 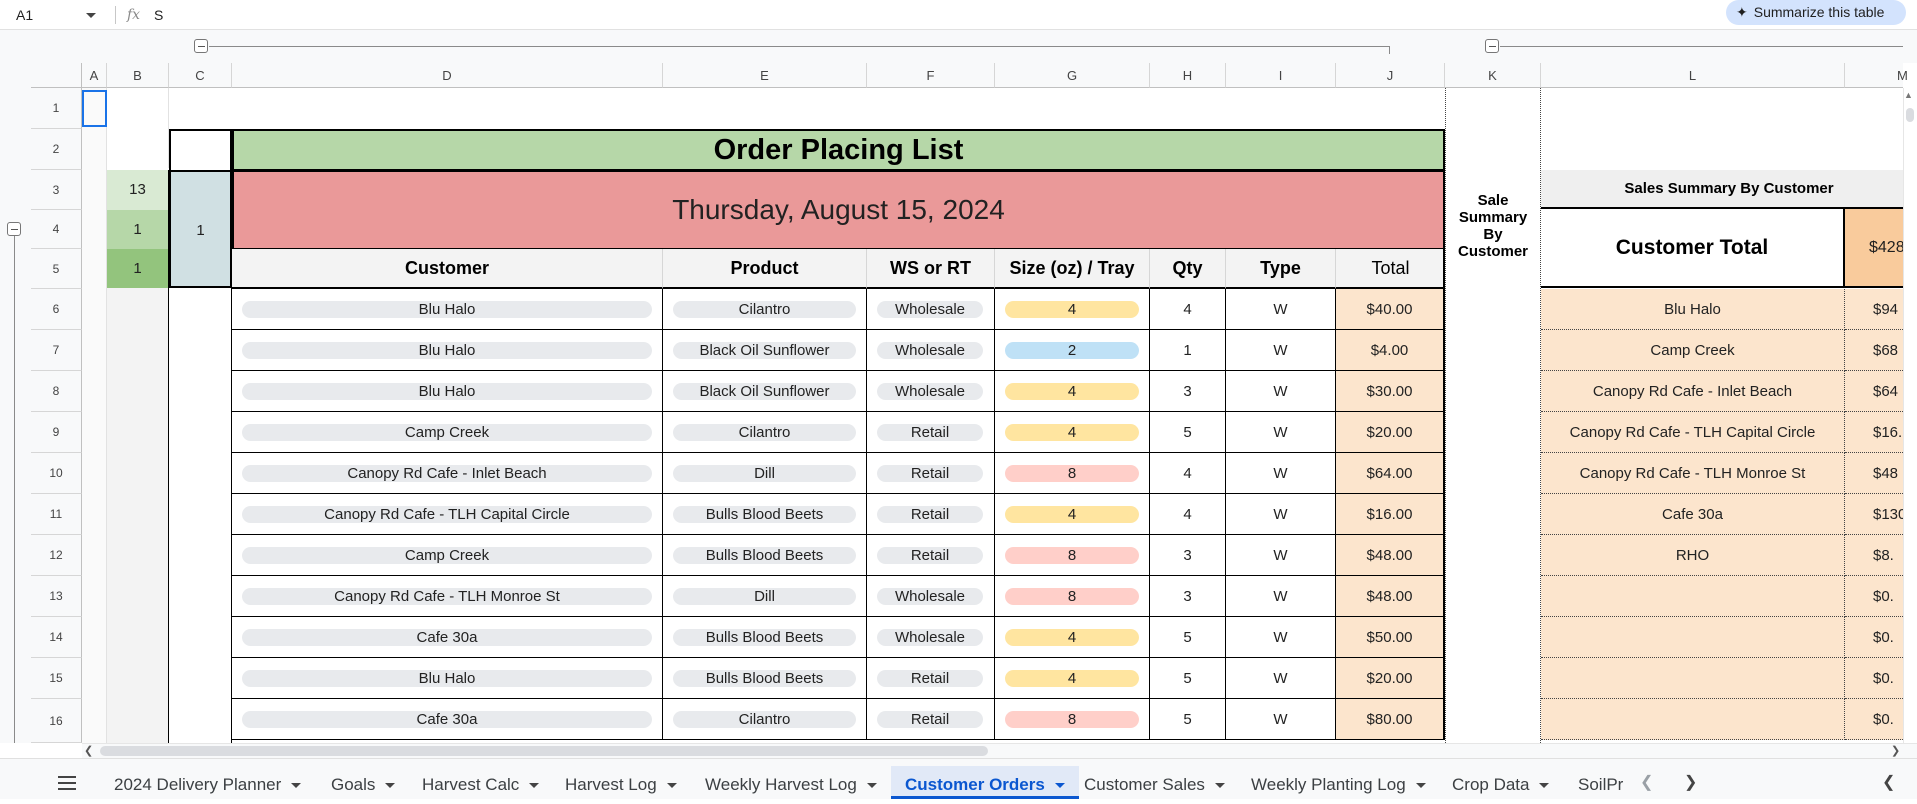 What do you see at coordinates (1154, 782) in the screenshot?
I see `sheet-tab-customer-sales: Customer Sales` at bounding box center [1154, 782].